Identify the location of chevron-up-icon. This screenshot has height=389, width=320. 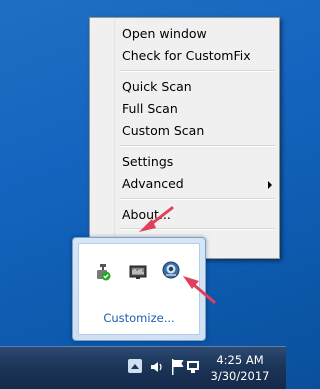
(135, 366).